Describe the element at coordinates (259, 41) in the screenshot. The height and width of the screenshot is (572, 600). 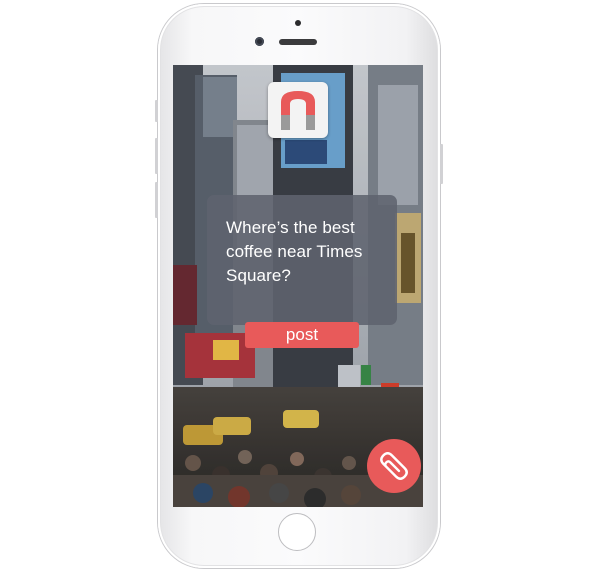
I see `front-camera` at that location.